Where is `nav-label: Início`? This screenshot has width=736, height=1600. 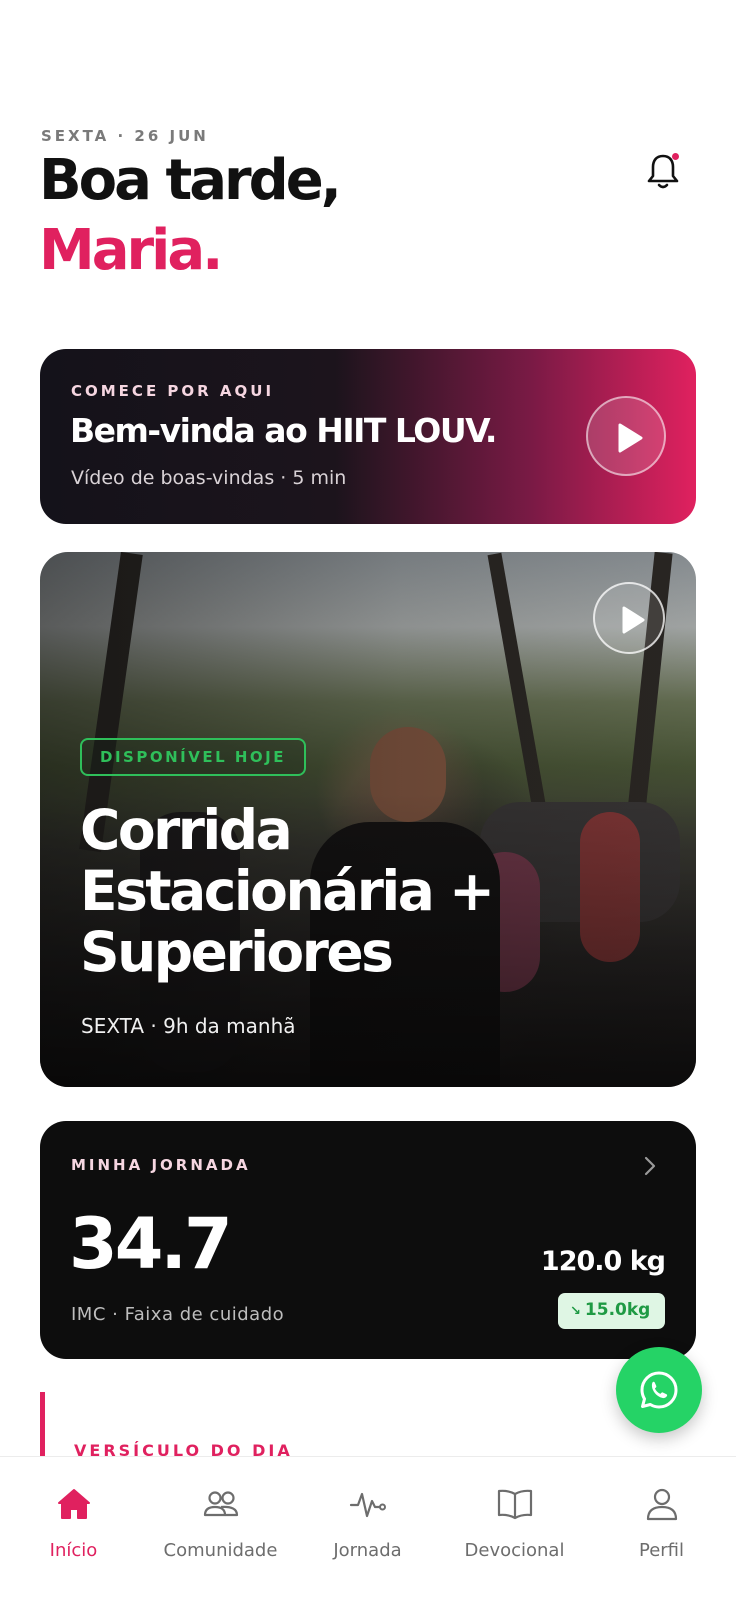 nav-label: Início is located at coordinates (73, 1550).